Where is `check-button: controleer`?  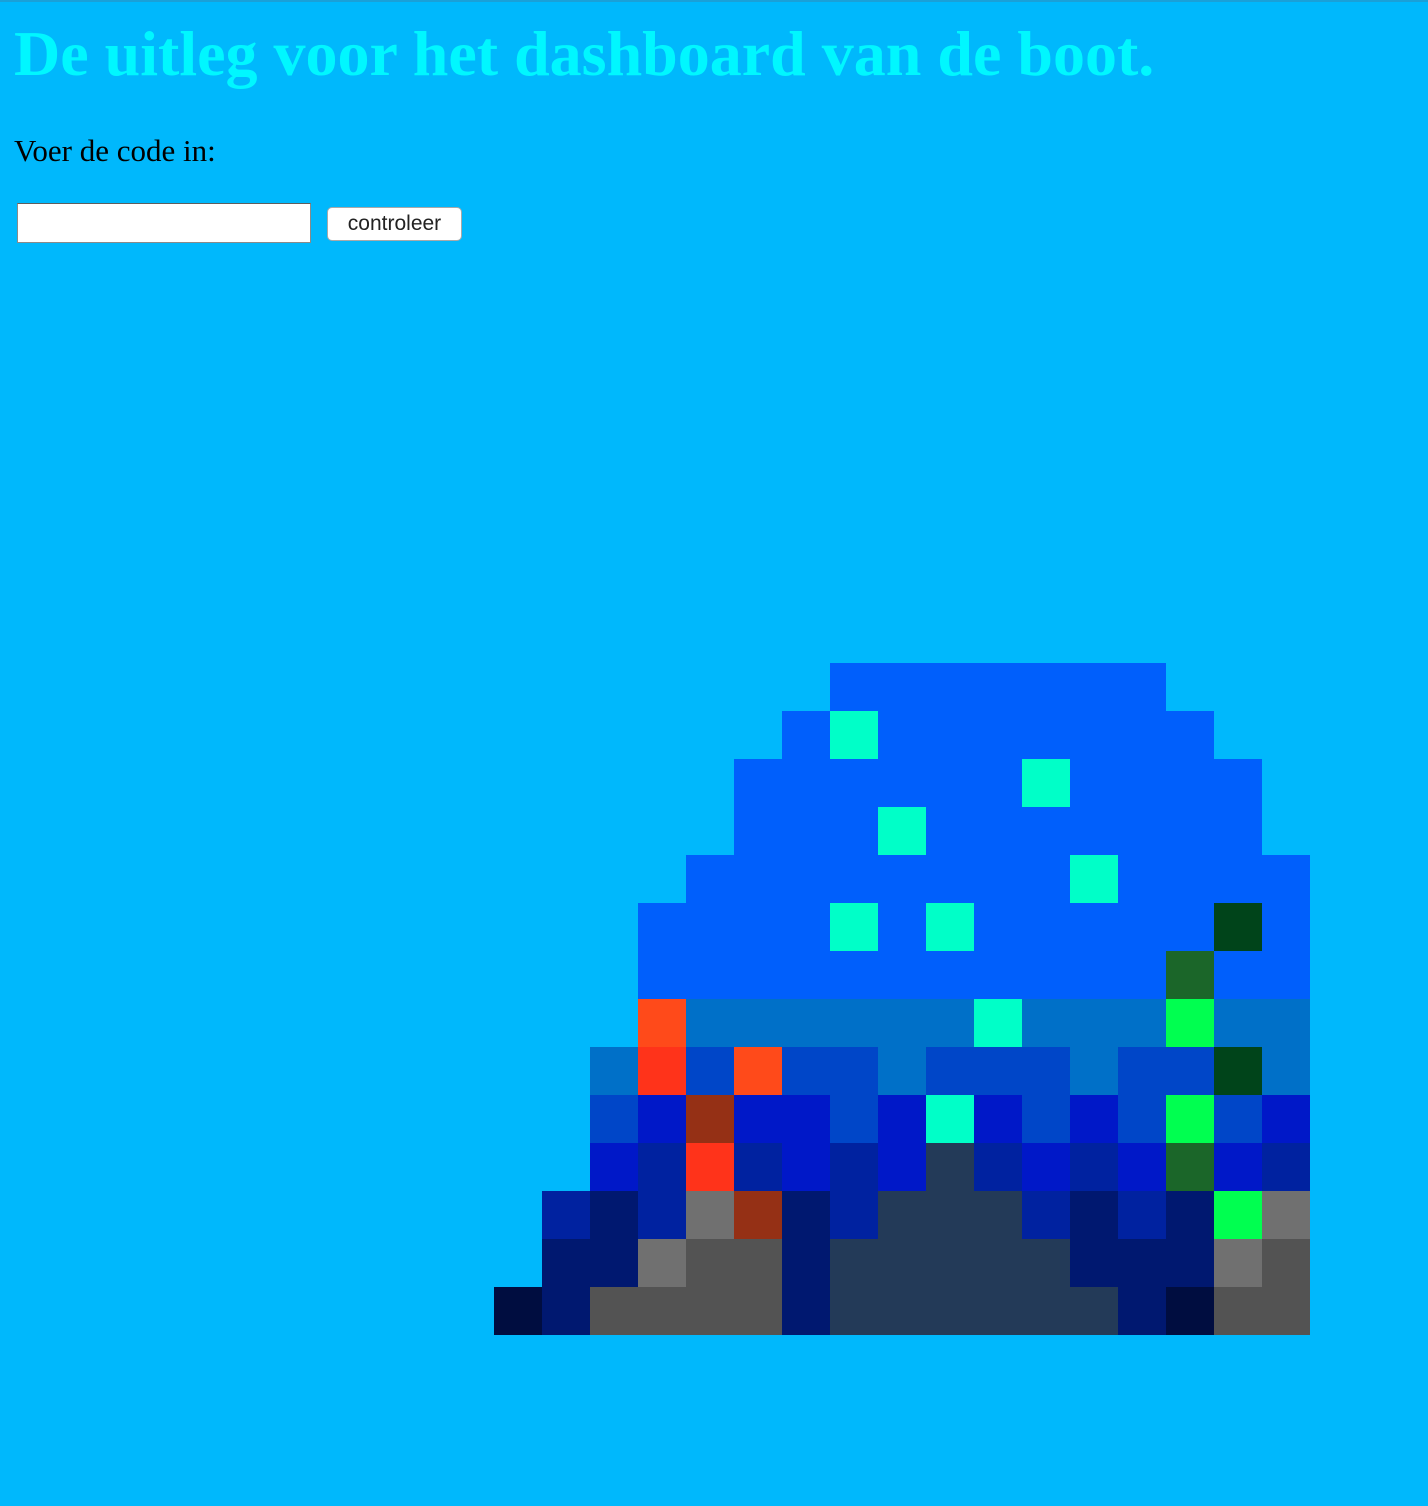
check-button: controleer is located at coordinates (394, 224).